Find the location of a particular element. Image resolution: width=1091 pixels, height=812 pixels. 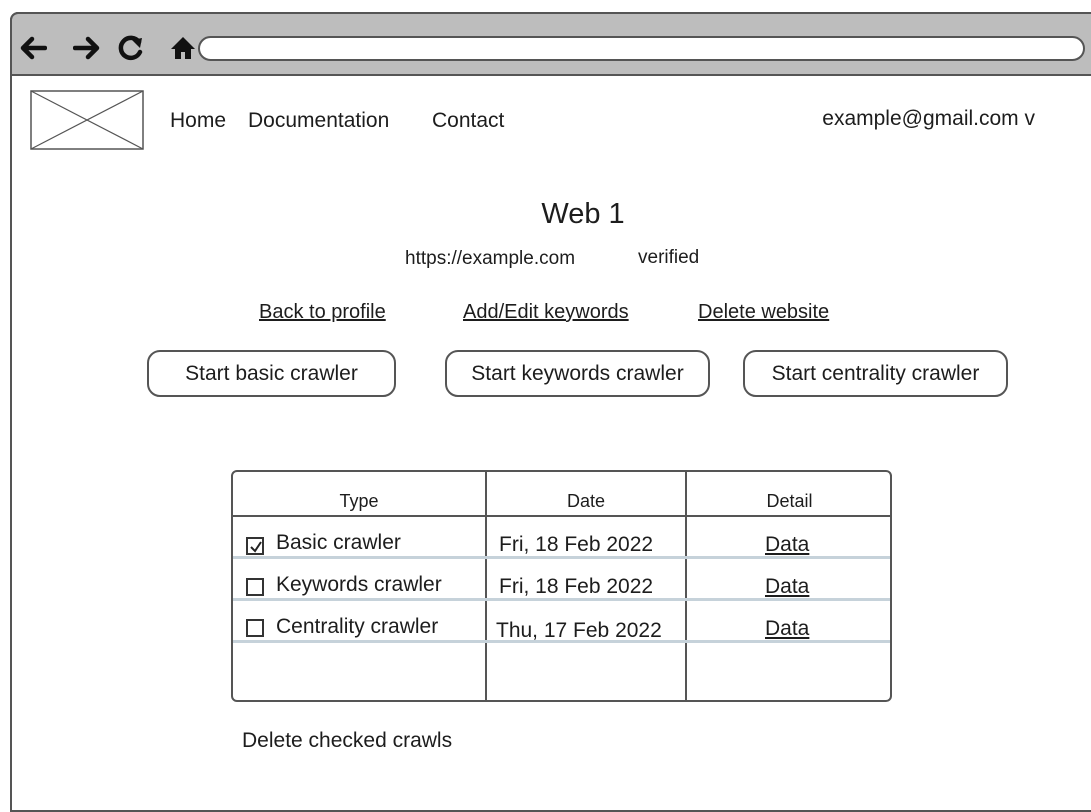

header-detail: Detail is located at coordinates (789, 501).